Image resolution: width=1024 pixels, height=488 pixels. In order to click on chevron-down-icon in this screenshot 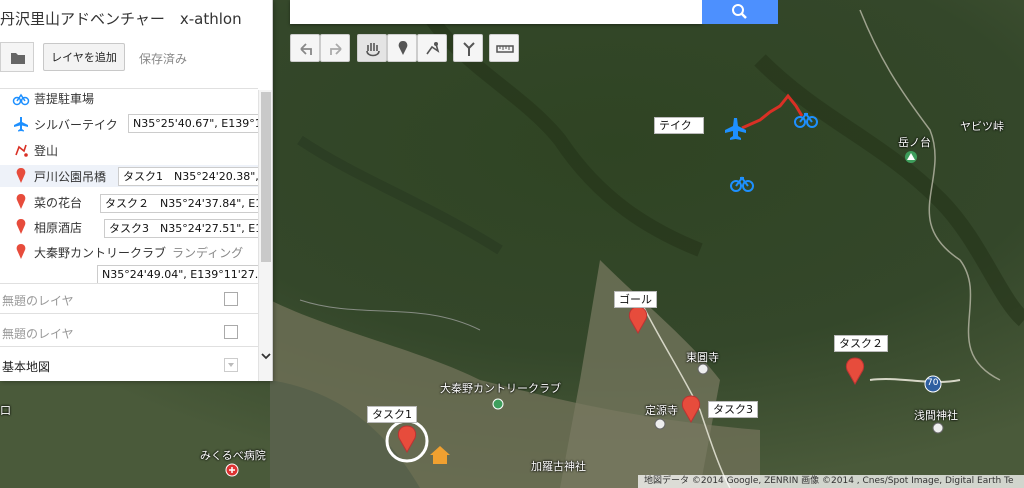, I will do `click(266, 356)`.